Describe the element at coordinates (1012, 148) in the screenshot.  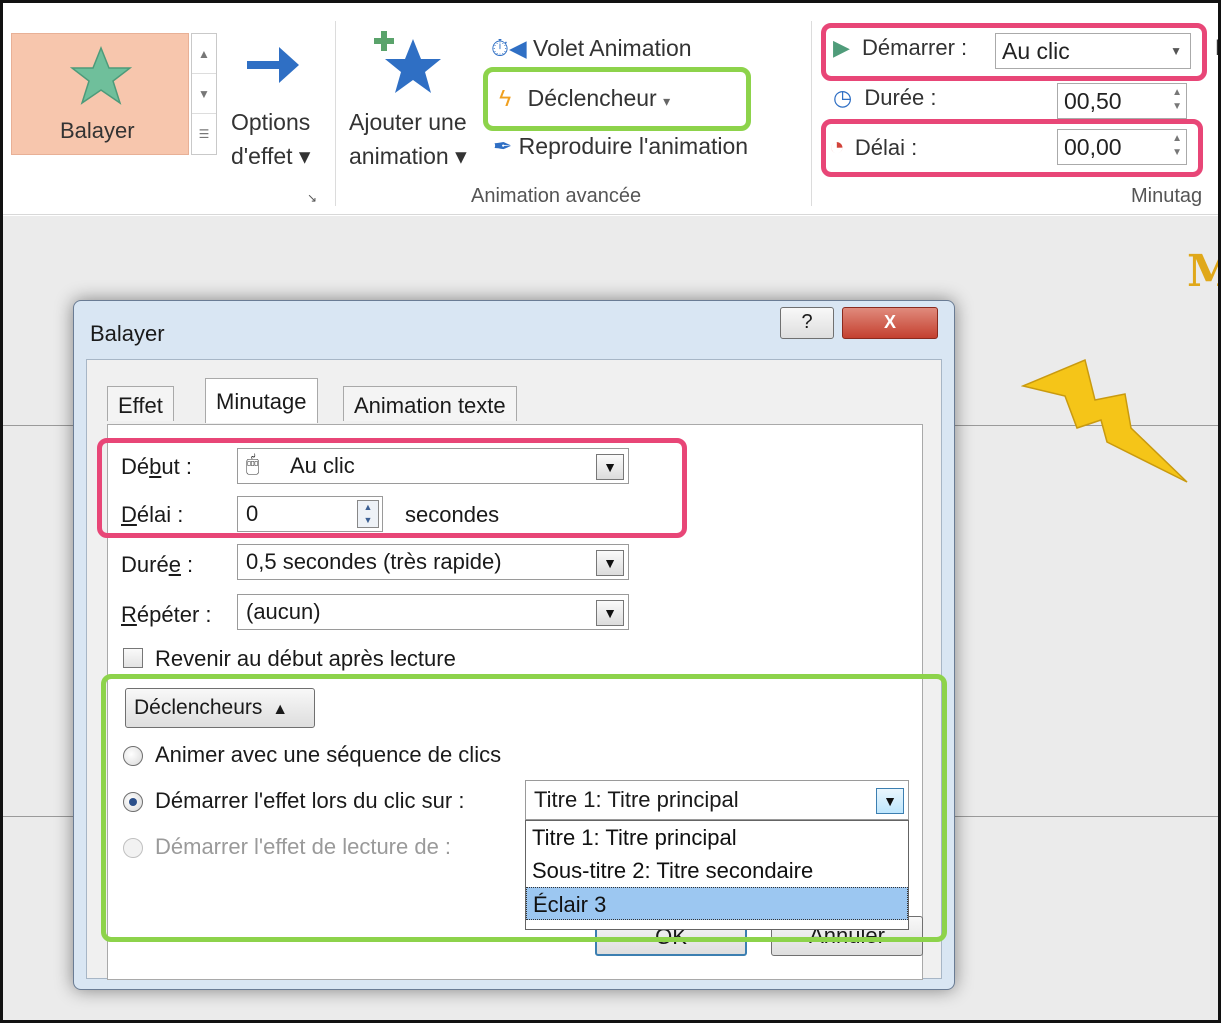
I see `delay-highlight-box` at that location.